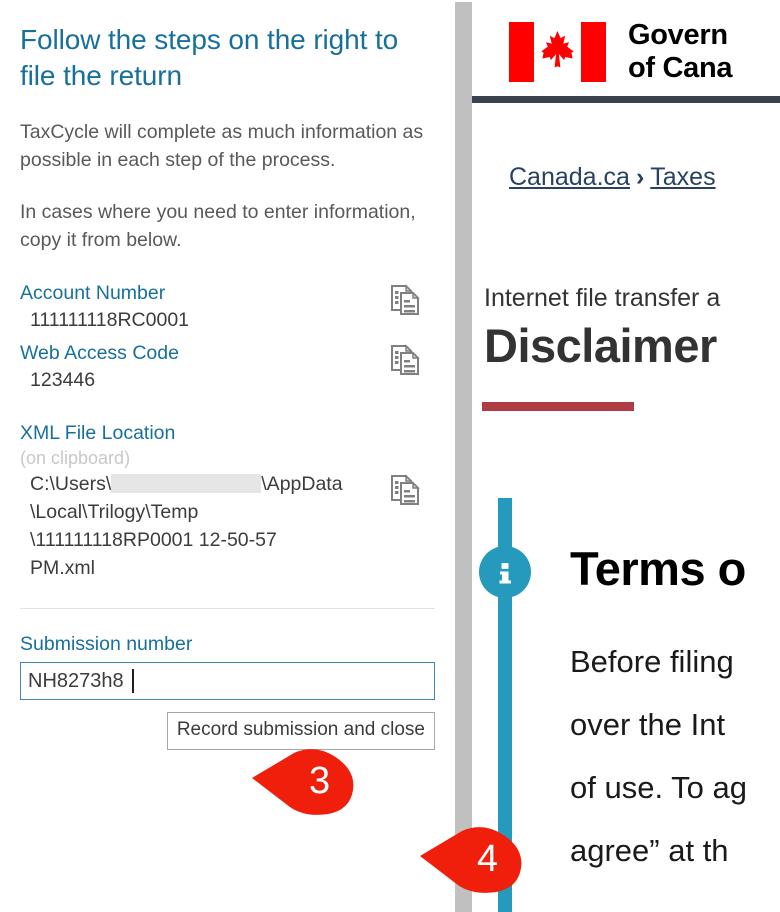  I want to click on submission-number-input, so click(227, 681).